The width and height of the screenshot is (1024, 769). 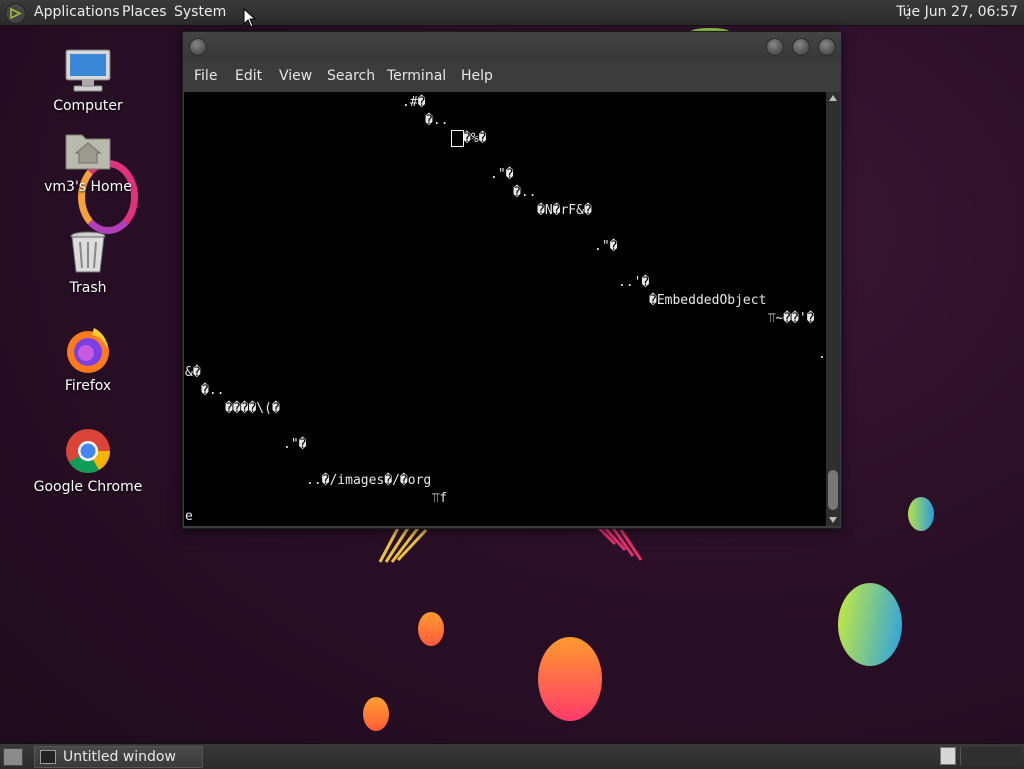 What do you see at coordinates (775, 47) in the screenshot?
I see `minimize-button` at bounding box center [775, 47].